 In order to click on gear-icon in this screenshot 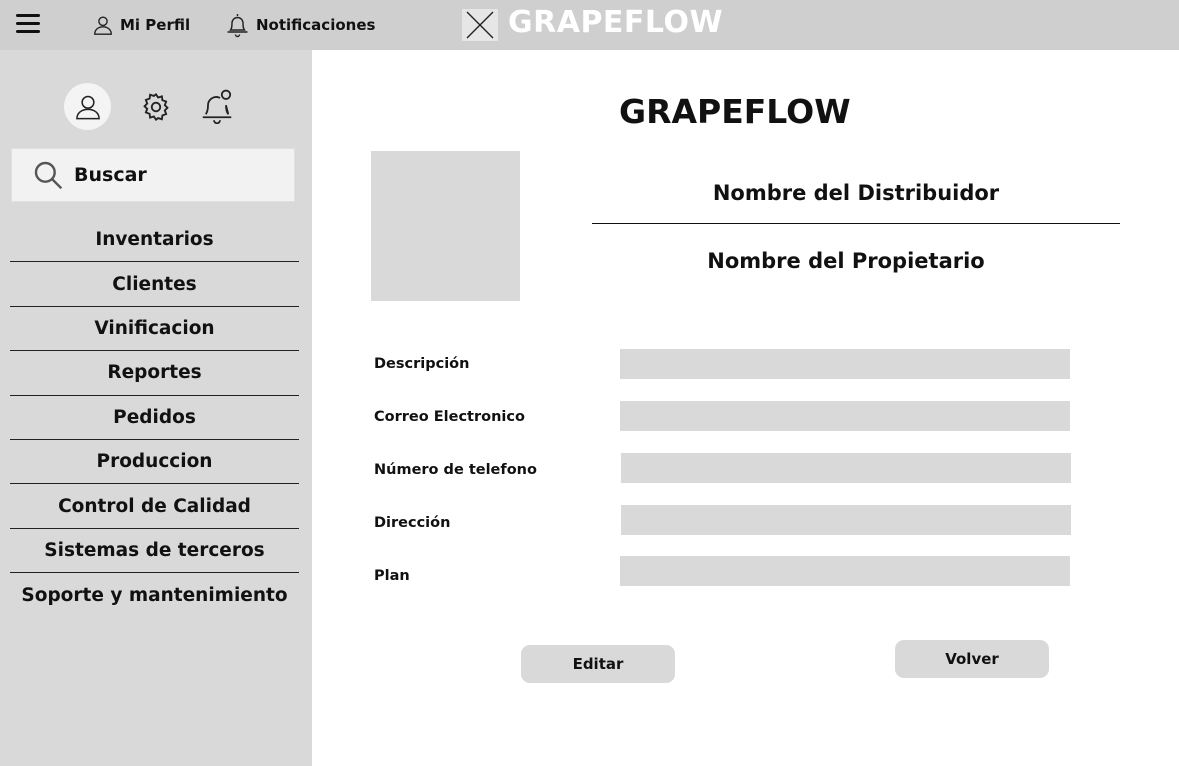, I will do `click(156, 107)`.